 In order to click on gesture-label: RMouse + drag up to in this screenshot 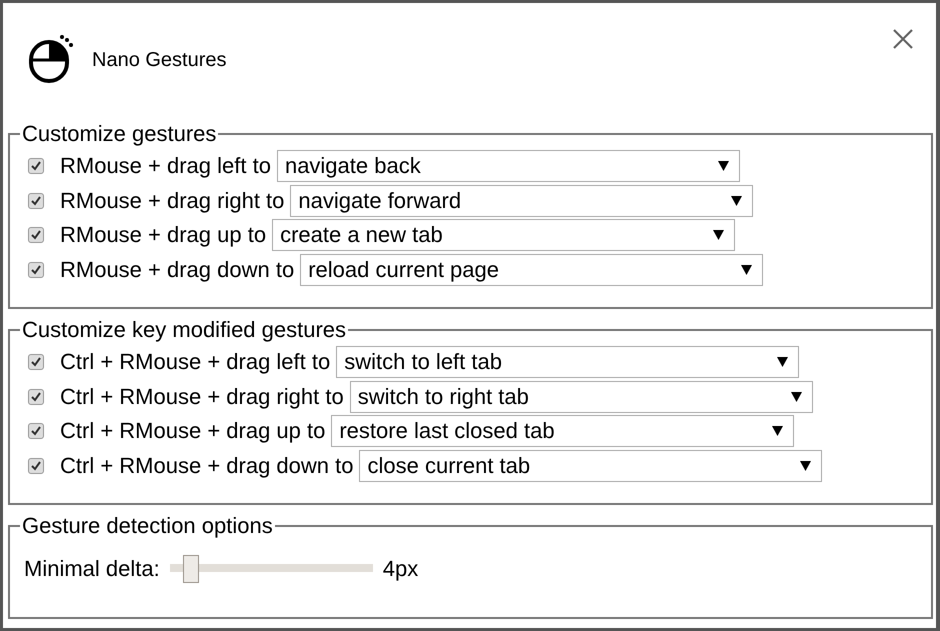, I will do `click(163, 235)`.